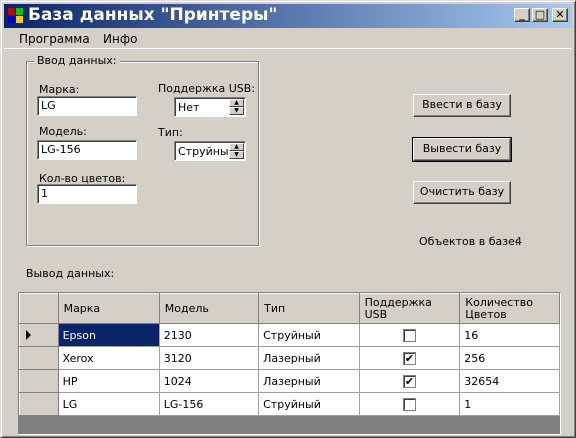  I want to click on cell-brand: Xerox, so click(108, 358).